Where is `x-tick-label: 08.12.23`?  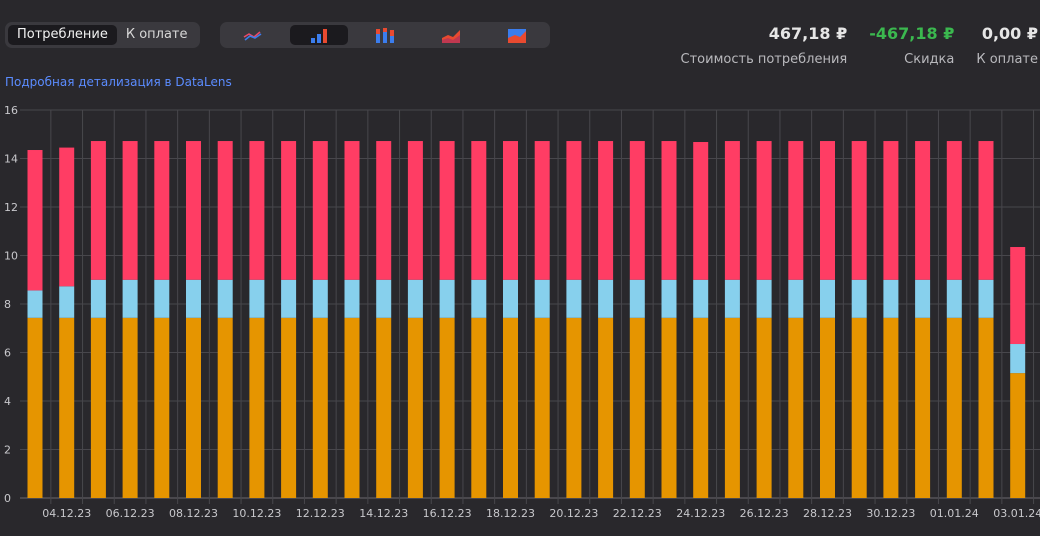
x-tick-label: 08.12.23 is located at coordinates (193, 513).